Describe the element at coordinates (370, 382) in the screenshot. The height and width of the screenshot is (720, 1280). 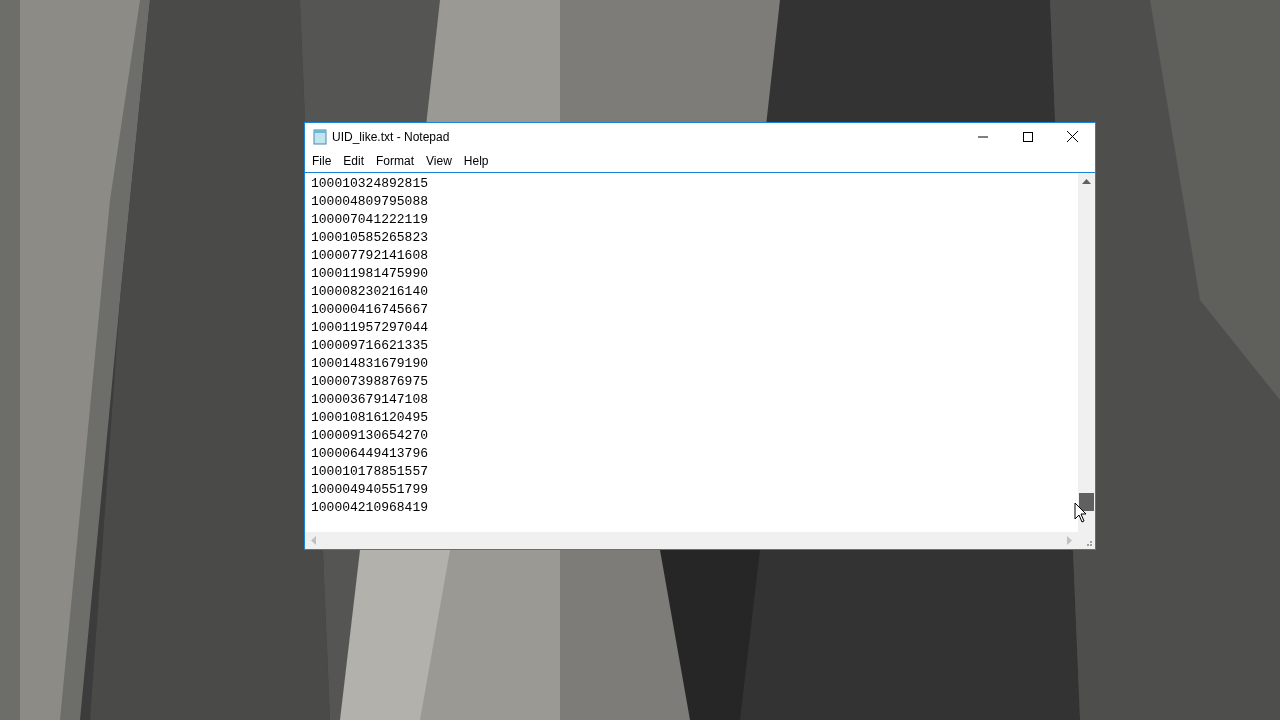
I see `text-line: 100007398876975` at that location.